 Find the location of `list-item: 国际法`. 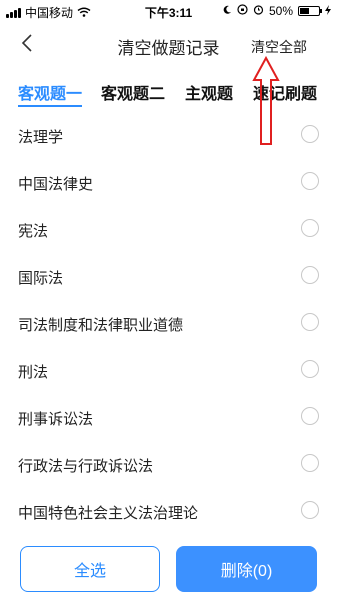

list-item: 国际法 is located at coordinates (168, 276).